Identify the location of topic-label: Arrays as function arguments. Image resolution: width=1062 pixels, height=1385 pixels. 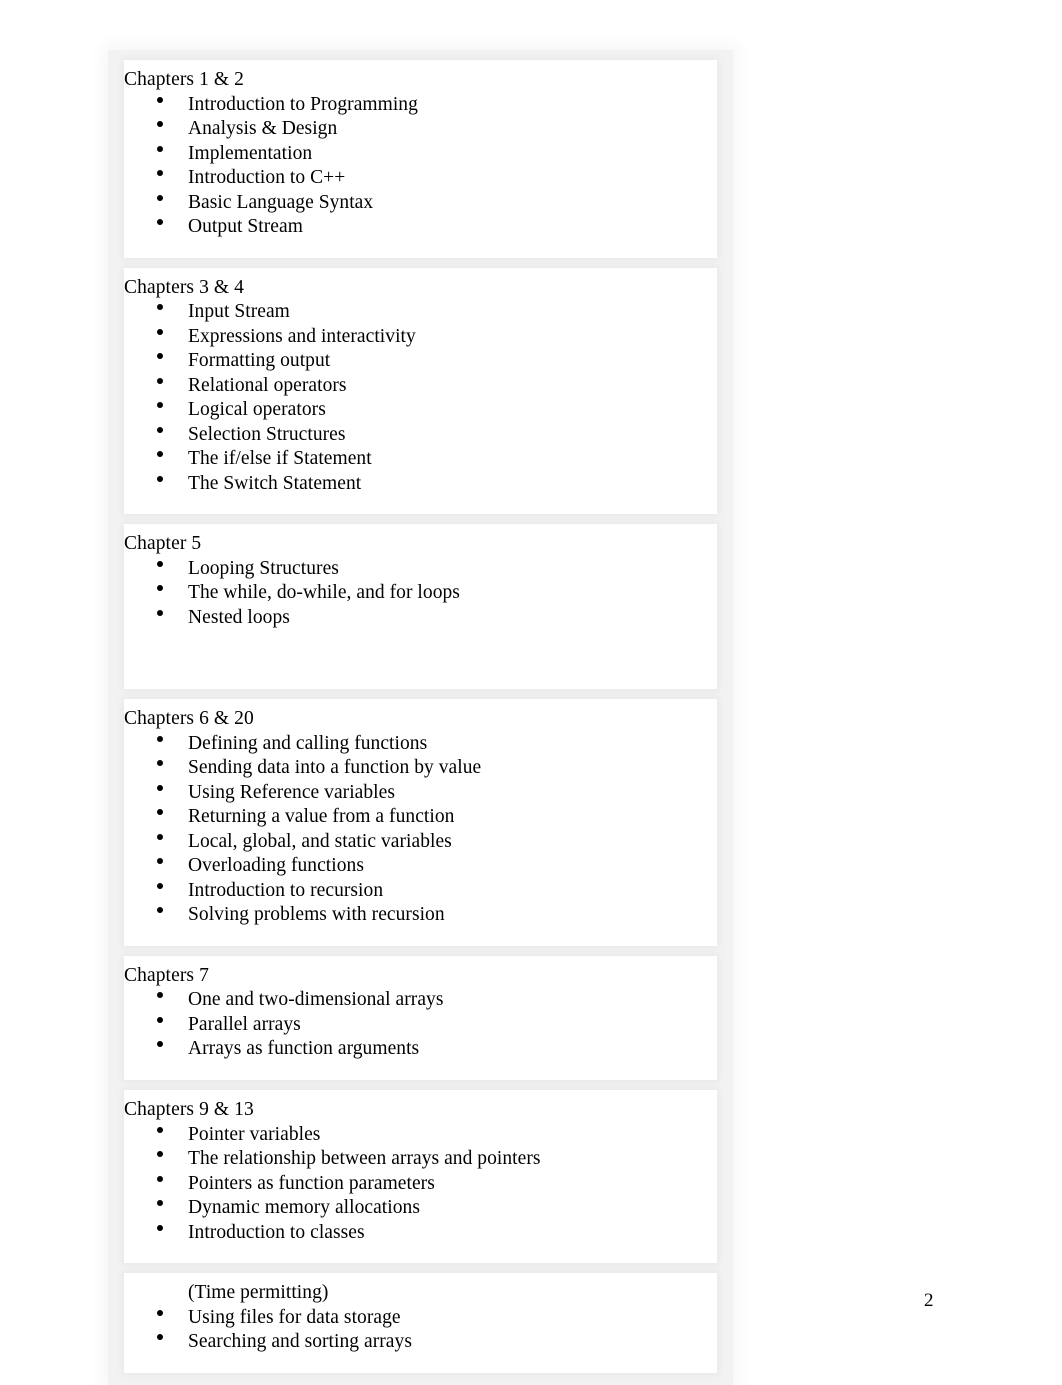
(304, 1049).